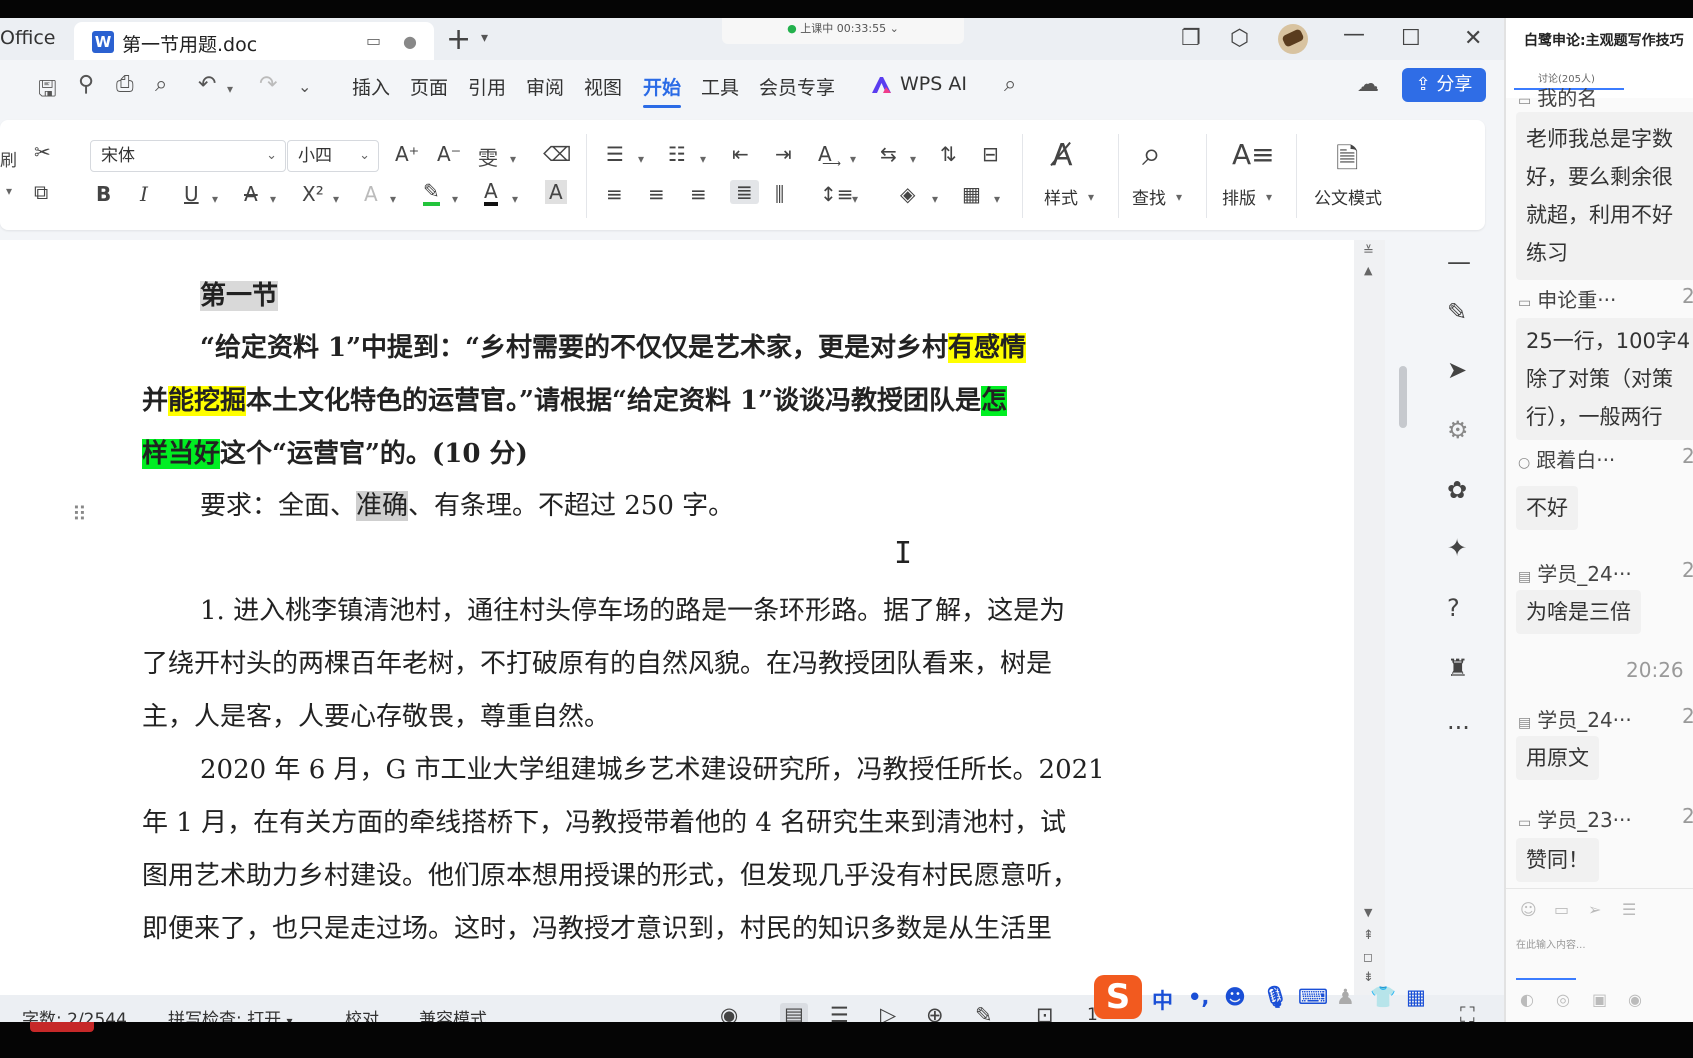 The width and height of the screenshot is (1693, 1058). I want to click on phonetic-dropdown-icon: ▾, so click(513, 159).